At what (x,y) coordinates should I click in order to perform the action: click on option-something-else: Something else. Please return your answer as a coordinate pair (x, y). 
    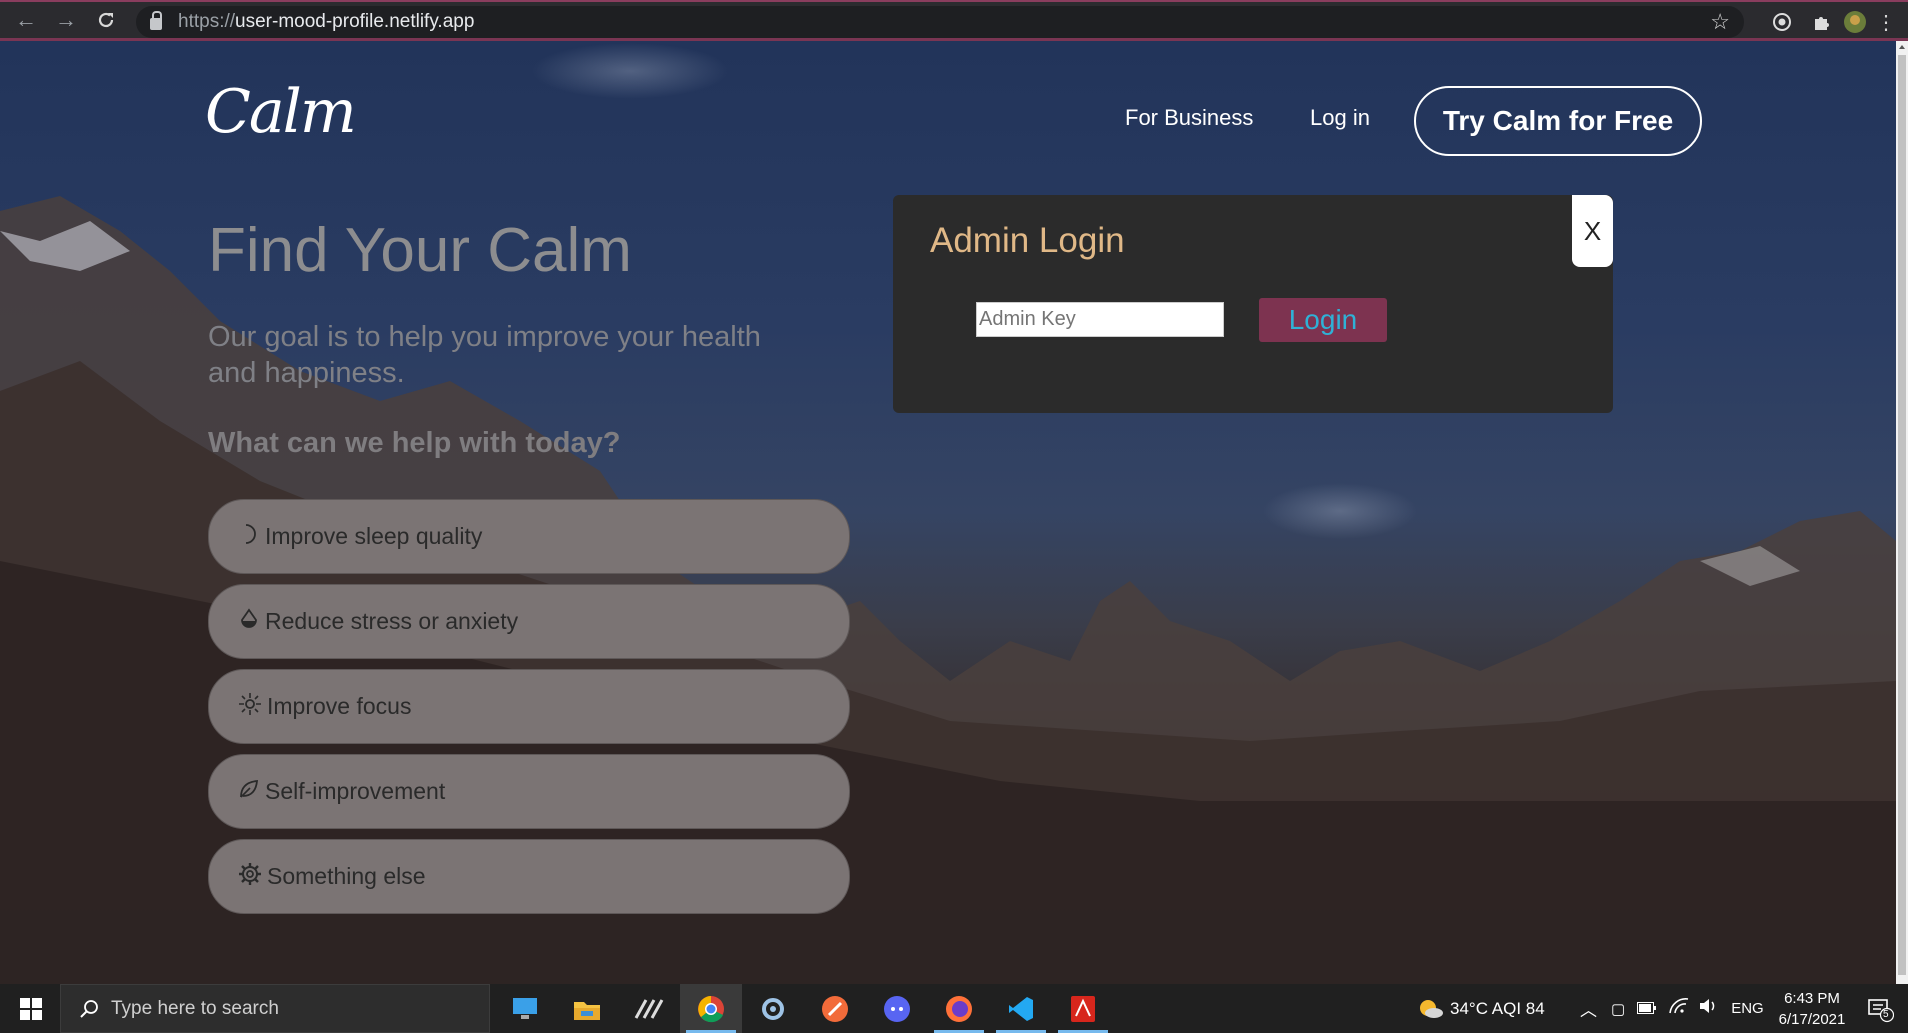
    Looking at the image, I should click on (529, 876).